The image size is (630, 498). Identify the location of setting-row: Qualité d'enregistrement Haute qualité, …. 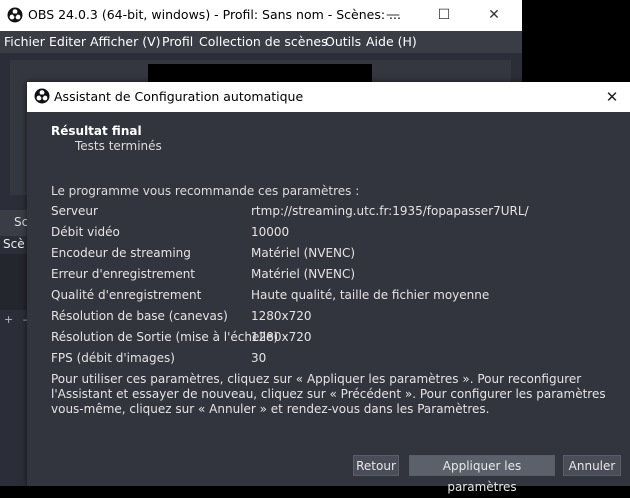
(336, 298).